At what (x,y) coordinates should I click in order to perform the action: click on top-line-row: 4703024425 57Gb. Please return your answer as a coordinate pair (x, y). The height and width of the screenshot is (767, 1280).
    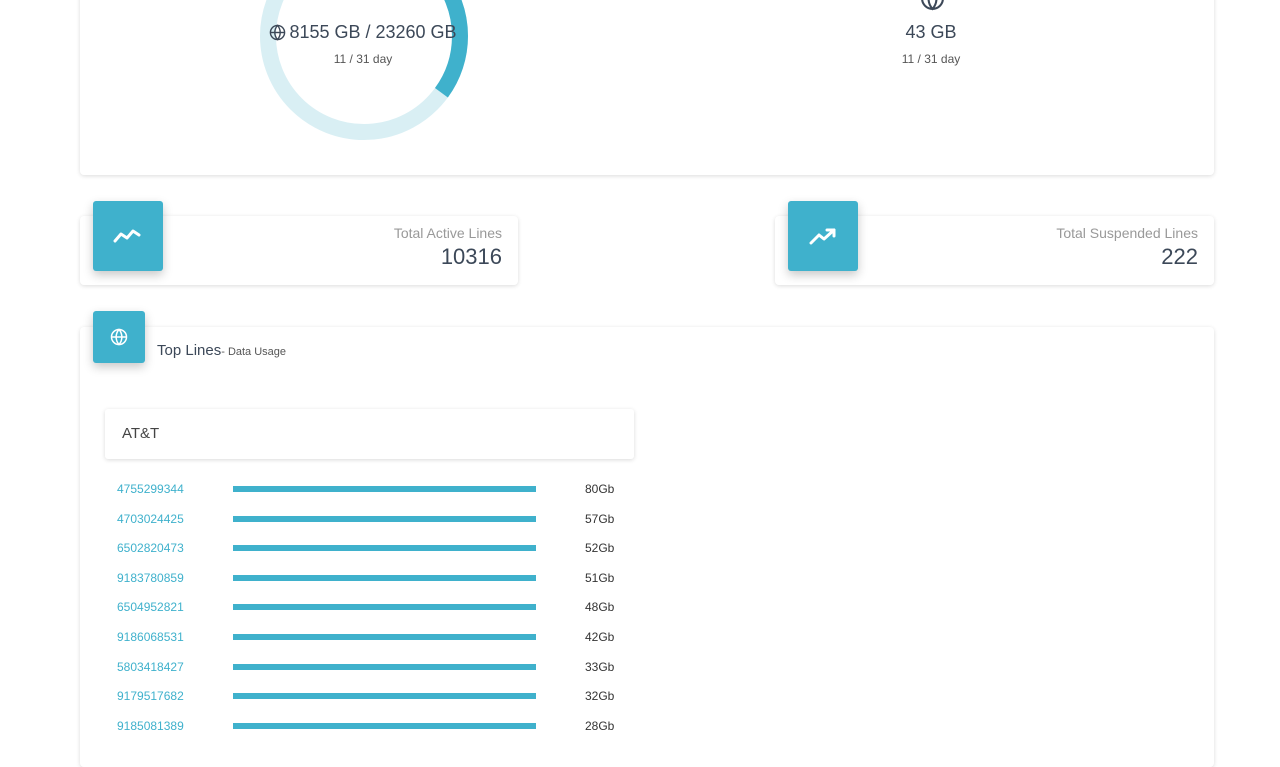
    Looking at the image, I should click on (377, 519).